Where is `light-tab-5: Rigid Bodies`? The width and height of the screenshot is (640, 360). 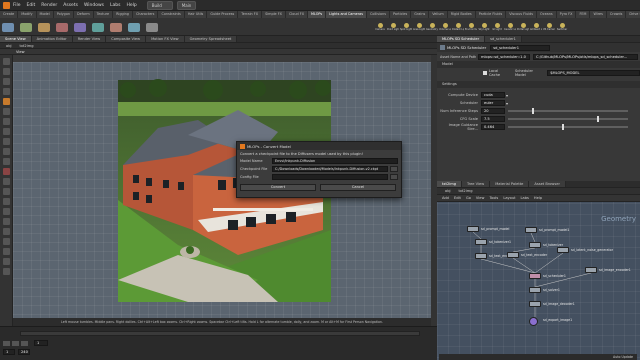 light-tab-5: Rigid Bodies is located at coordinates (461, 14).